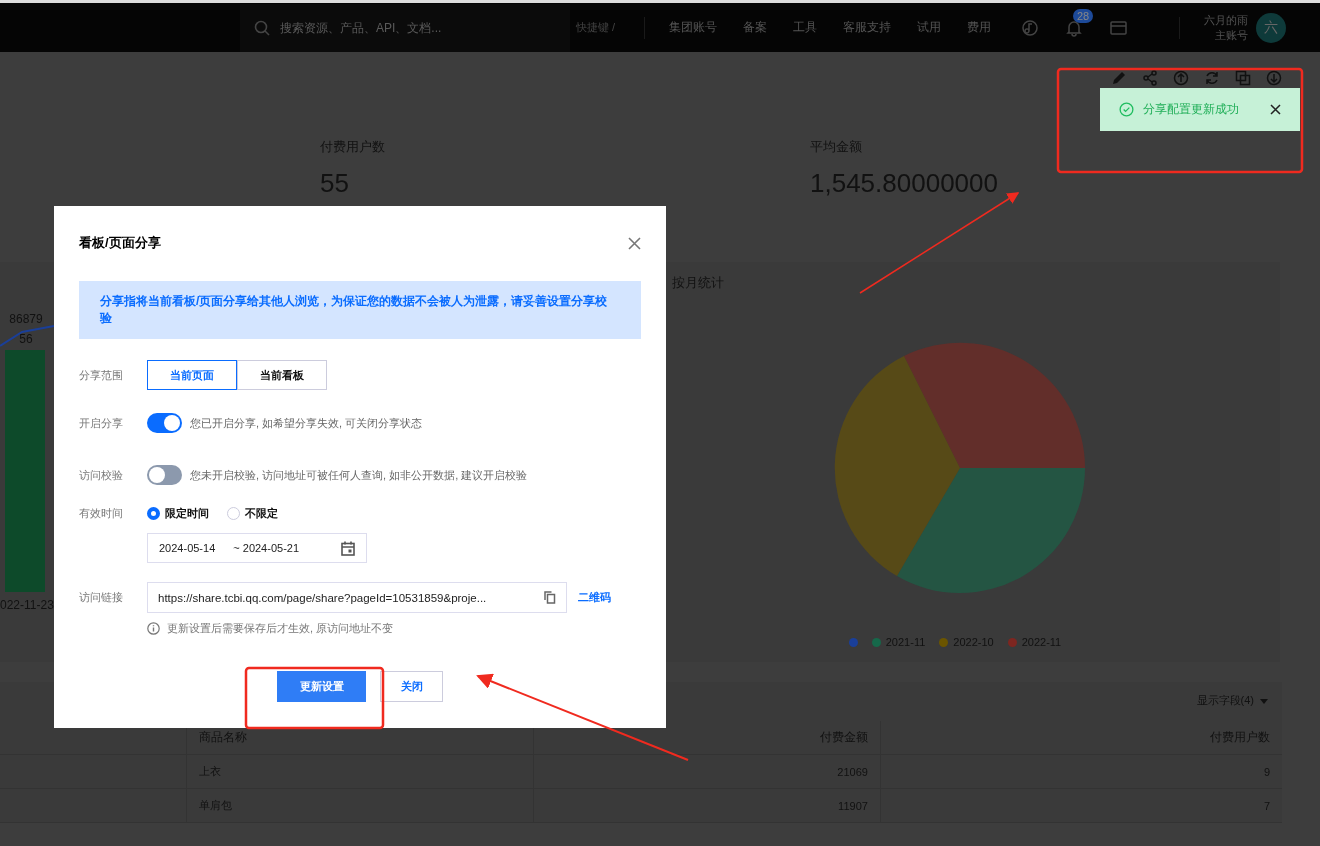  I want to click on notification-badge: 28, so click(1083, 15).